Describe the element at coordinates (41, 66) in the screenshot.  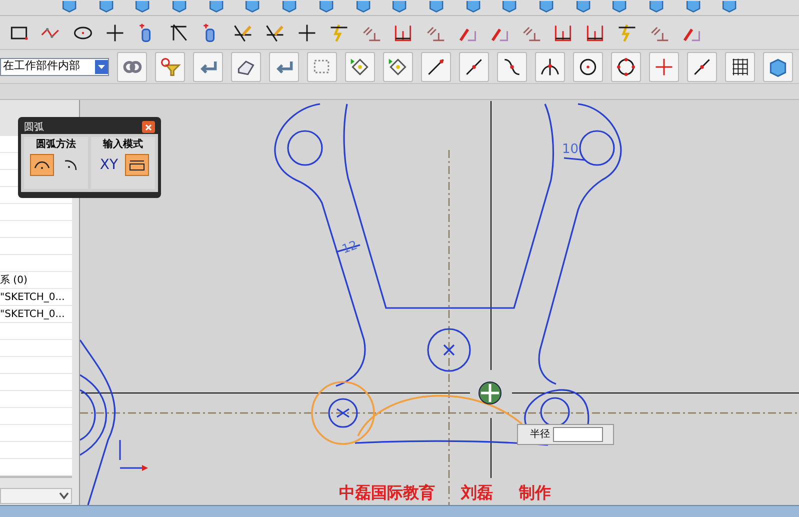
I see `dropdown-value: 在工作部件内部` at that location.